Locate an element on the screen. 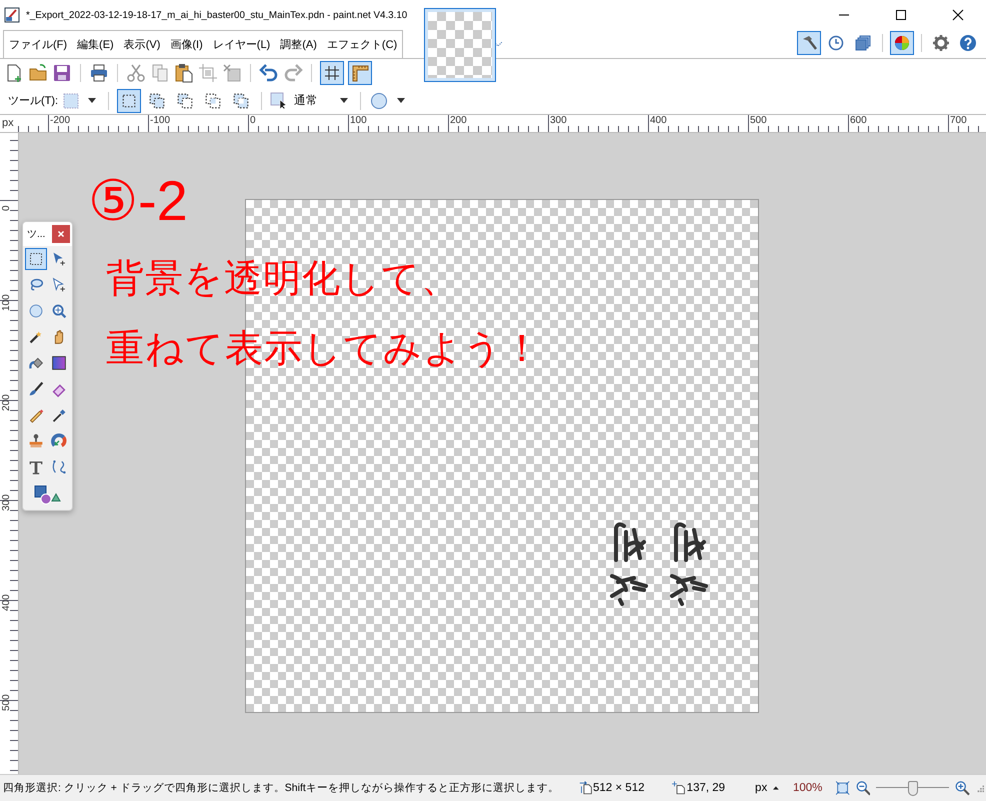 This screenshot has height=801, width=986. zoom-slider is located at coordinates (912, 788).